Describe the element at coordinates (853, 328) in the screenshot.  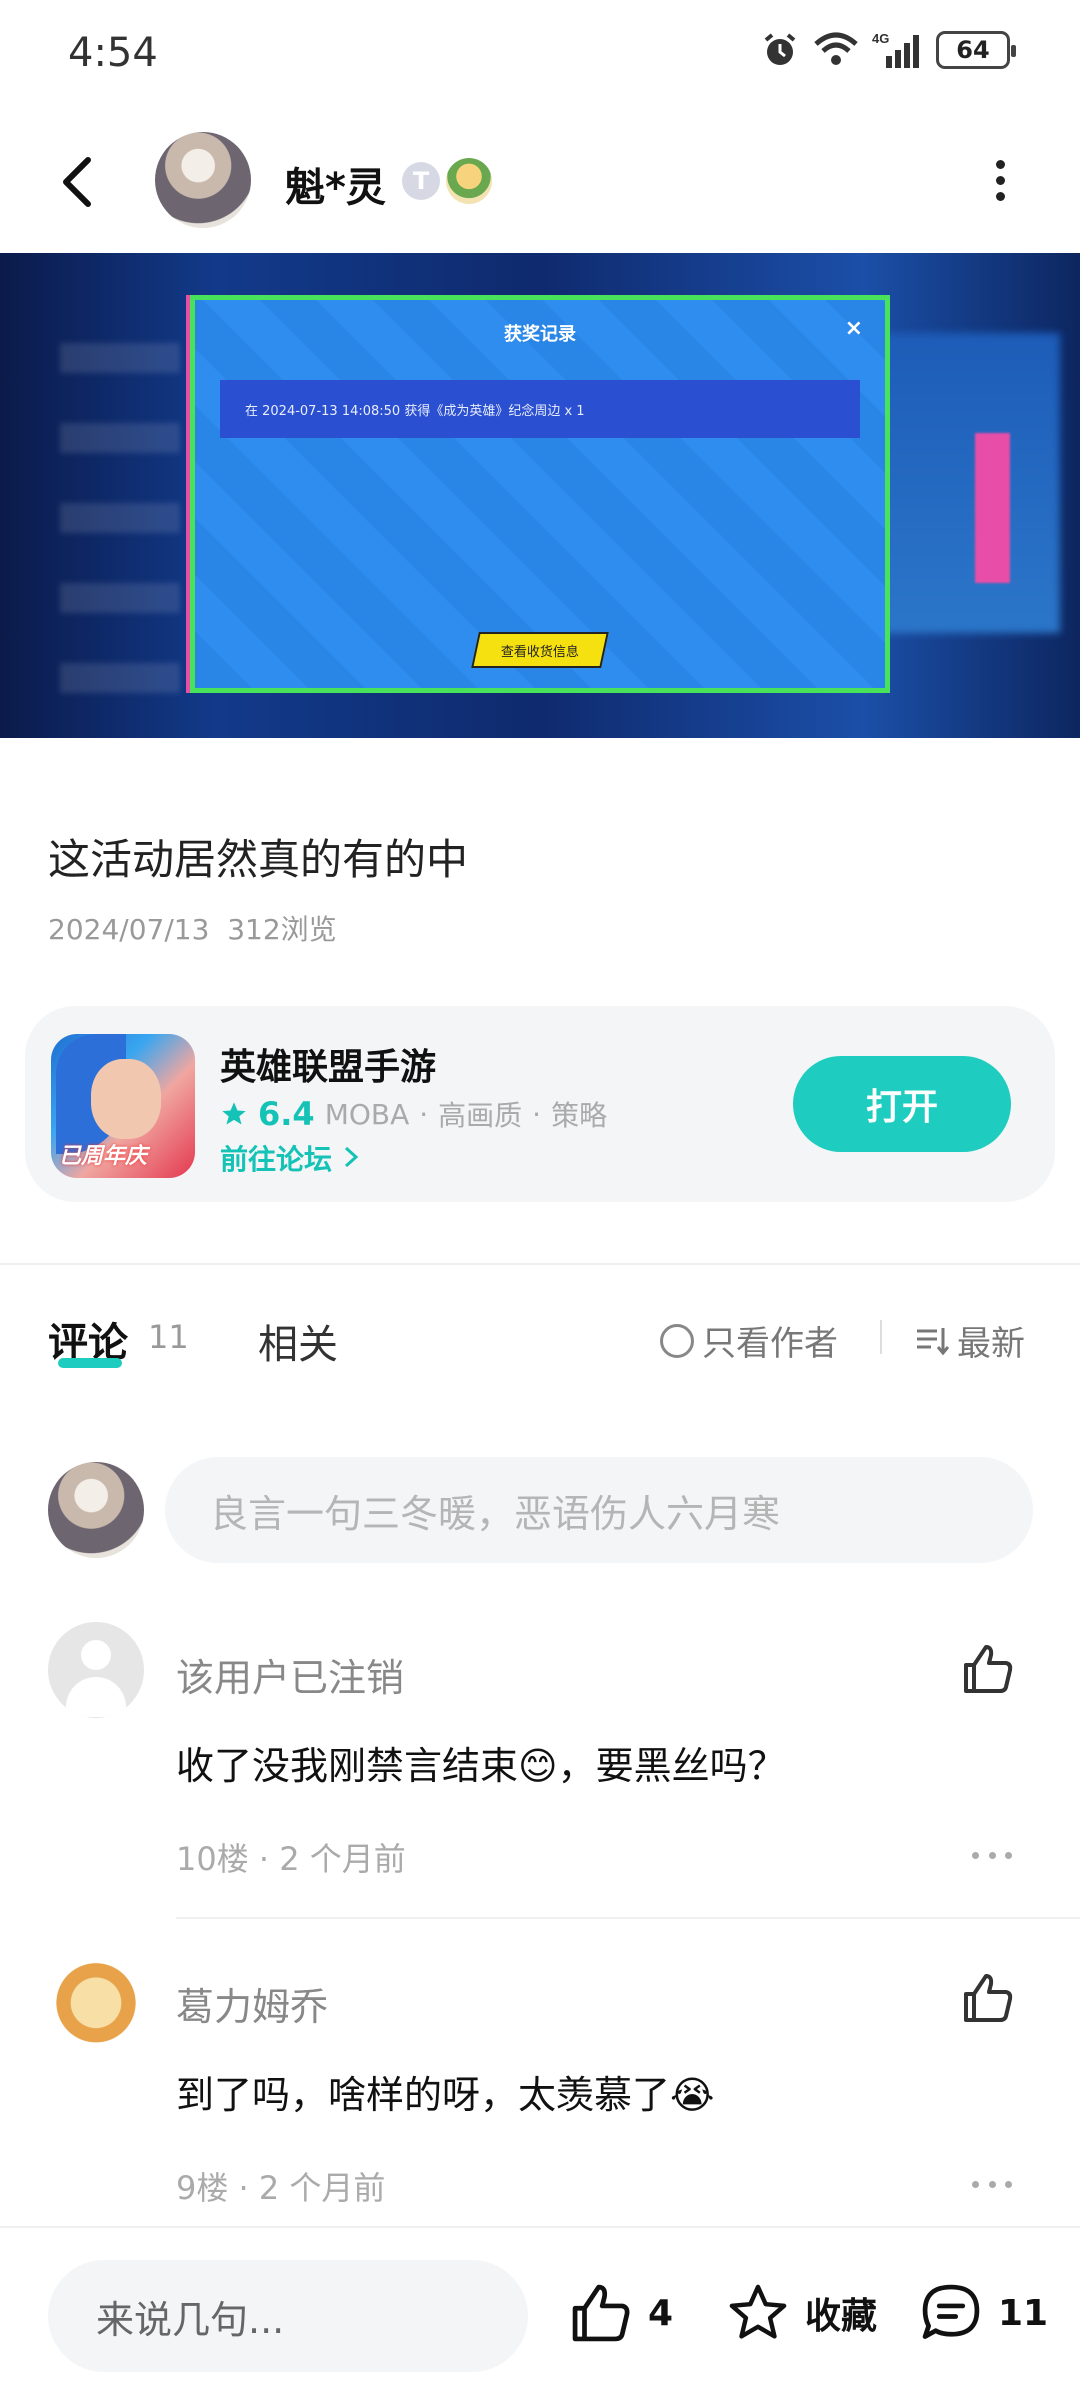
I see `dialog-close-icon: ×` at that location.